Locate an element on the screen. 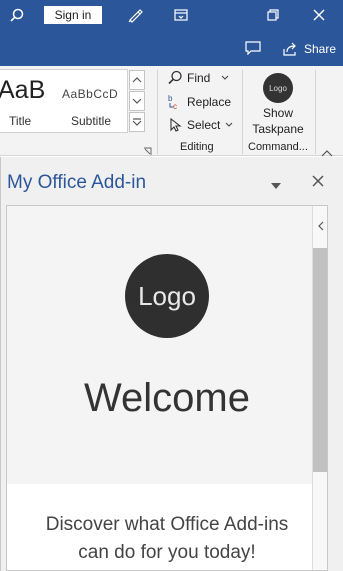 The height and width of the screenshot is (571, 343). styles-gallery: AaB Title AaBbCcD Subtitle is located at coordinates (64, 101).